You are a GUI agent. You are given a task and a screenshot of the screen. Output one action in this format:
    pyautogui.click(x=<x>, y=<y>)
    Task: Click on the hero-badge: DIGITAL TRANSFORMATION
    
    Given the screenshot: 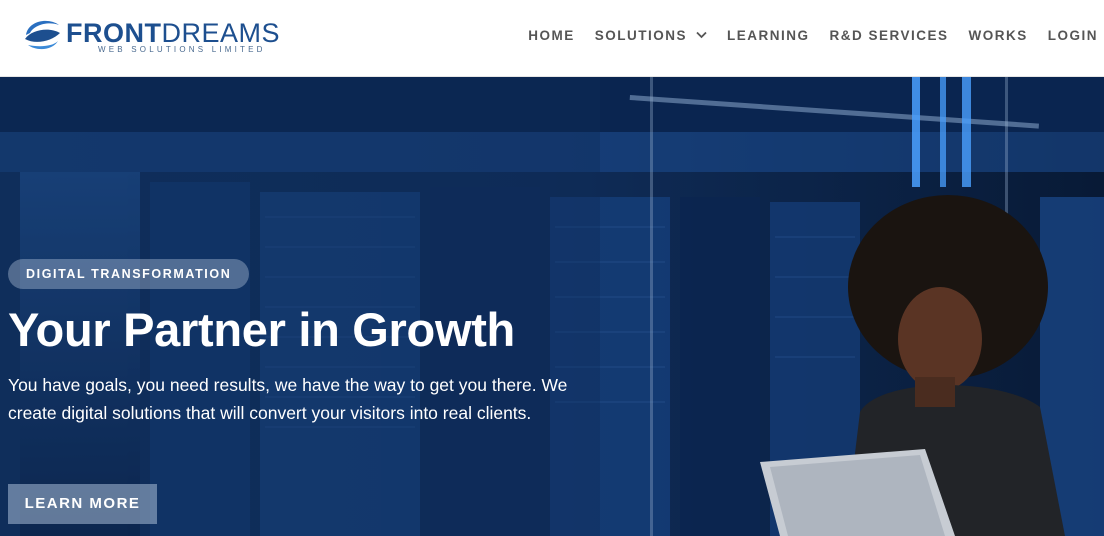 What is the action you would take?
    pyautogui.click(x=129, y=274)
    